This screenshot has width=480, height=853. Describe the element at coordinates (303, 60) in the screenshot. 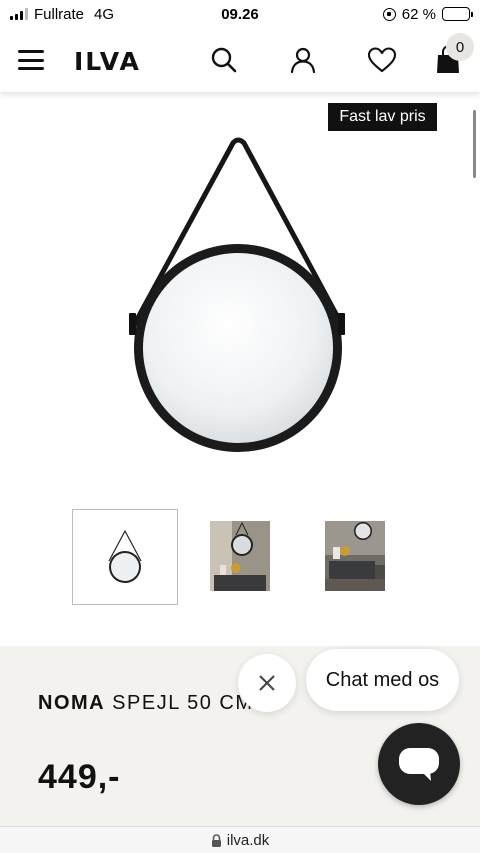

I see `account-icon` at that location.